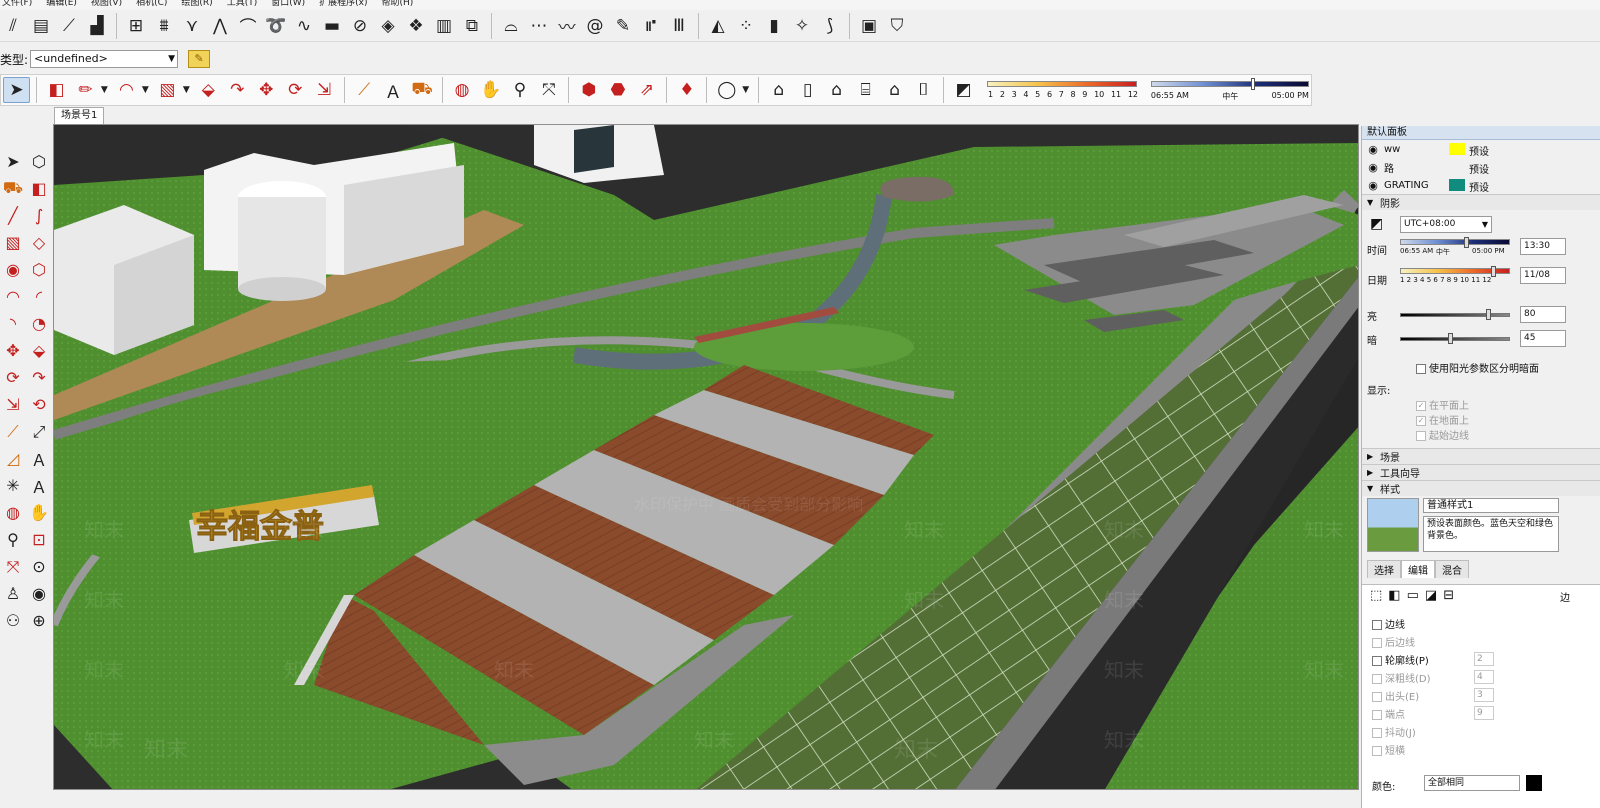 This screenshot has width=1600, height=808. Describe the element at coordinates (651, 26) in the screenshot. I see `comb-icon: ⑈` at that location.